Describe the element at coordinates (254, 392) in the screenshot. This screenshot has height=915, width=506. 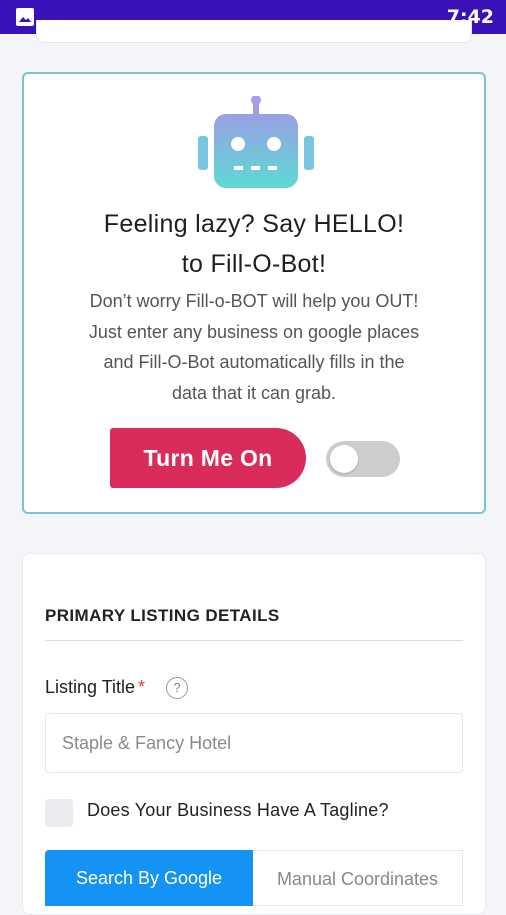
I see `bot-desc-line: data that it can grab.` at that location.